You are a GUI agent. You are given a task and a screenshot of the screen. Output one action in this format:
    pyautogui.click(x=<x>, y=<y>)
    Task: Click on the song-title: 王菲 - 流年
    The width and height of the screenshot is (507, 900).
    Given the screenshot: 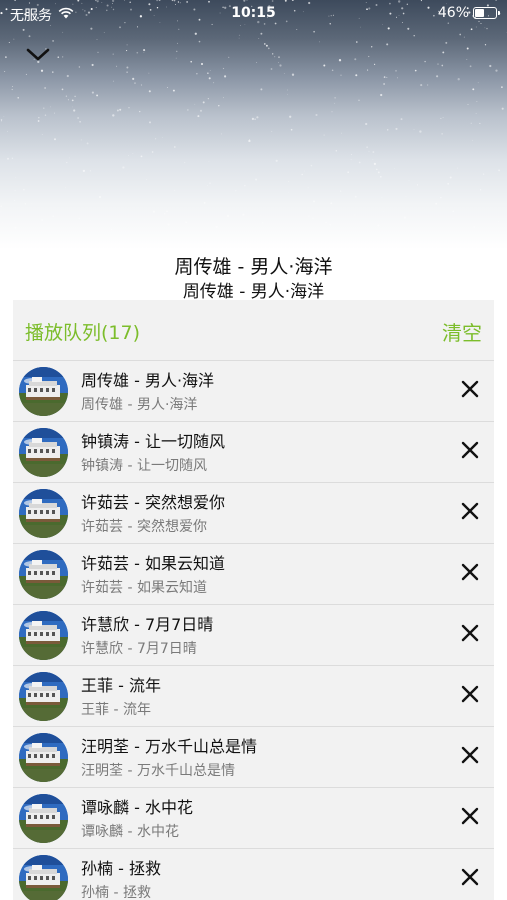 What is the action you would take?
    pyautogui.click(x=121, y=685)
    